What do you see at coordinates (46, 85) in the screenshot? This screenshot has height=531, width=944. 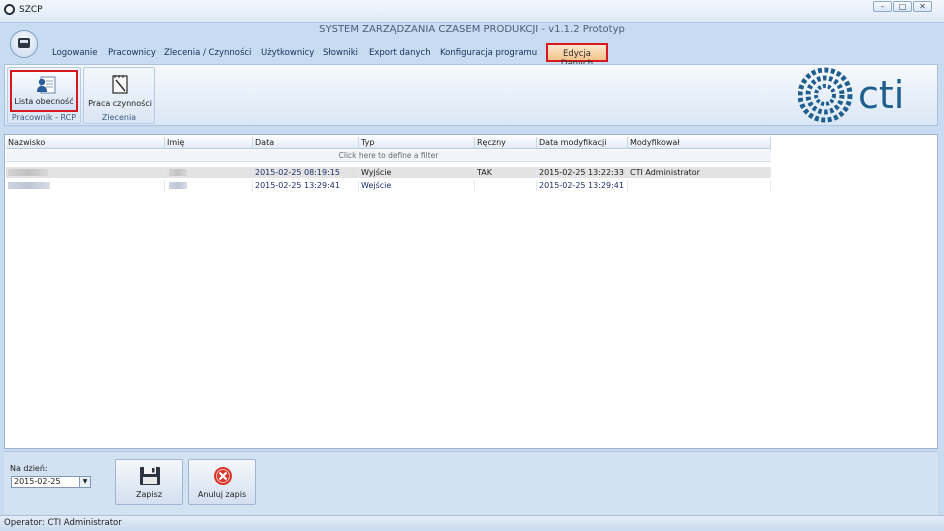 I see `user-card-icon` at bounding box center [46, 85].